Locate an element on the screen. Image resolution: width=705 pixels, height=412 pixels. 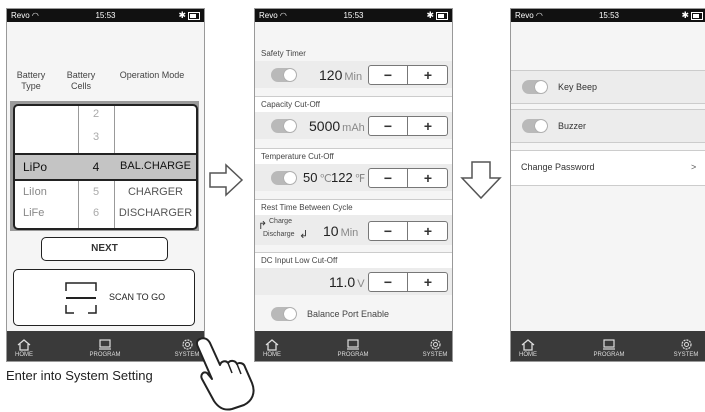
buzzer-toggle is located at coordinates (535, 126).